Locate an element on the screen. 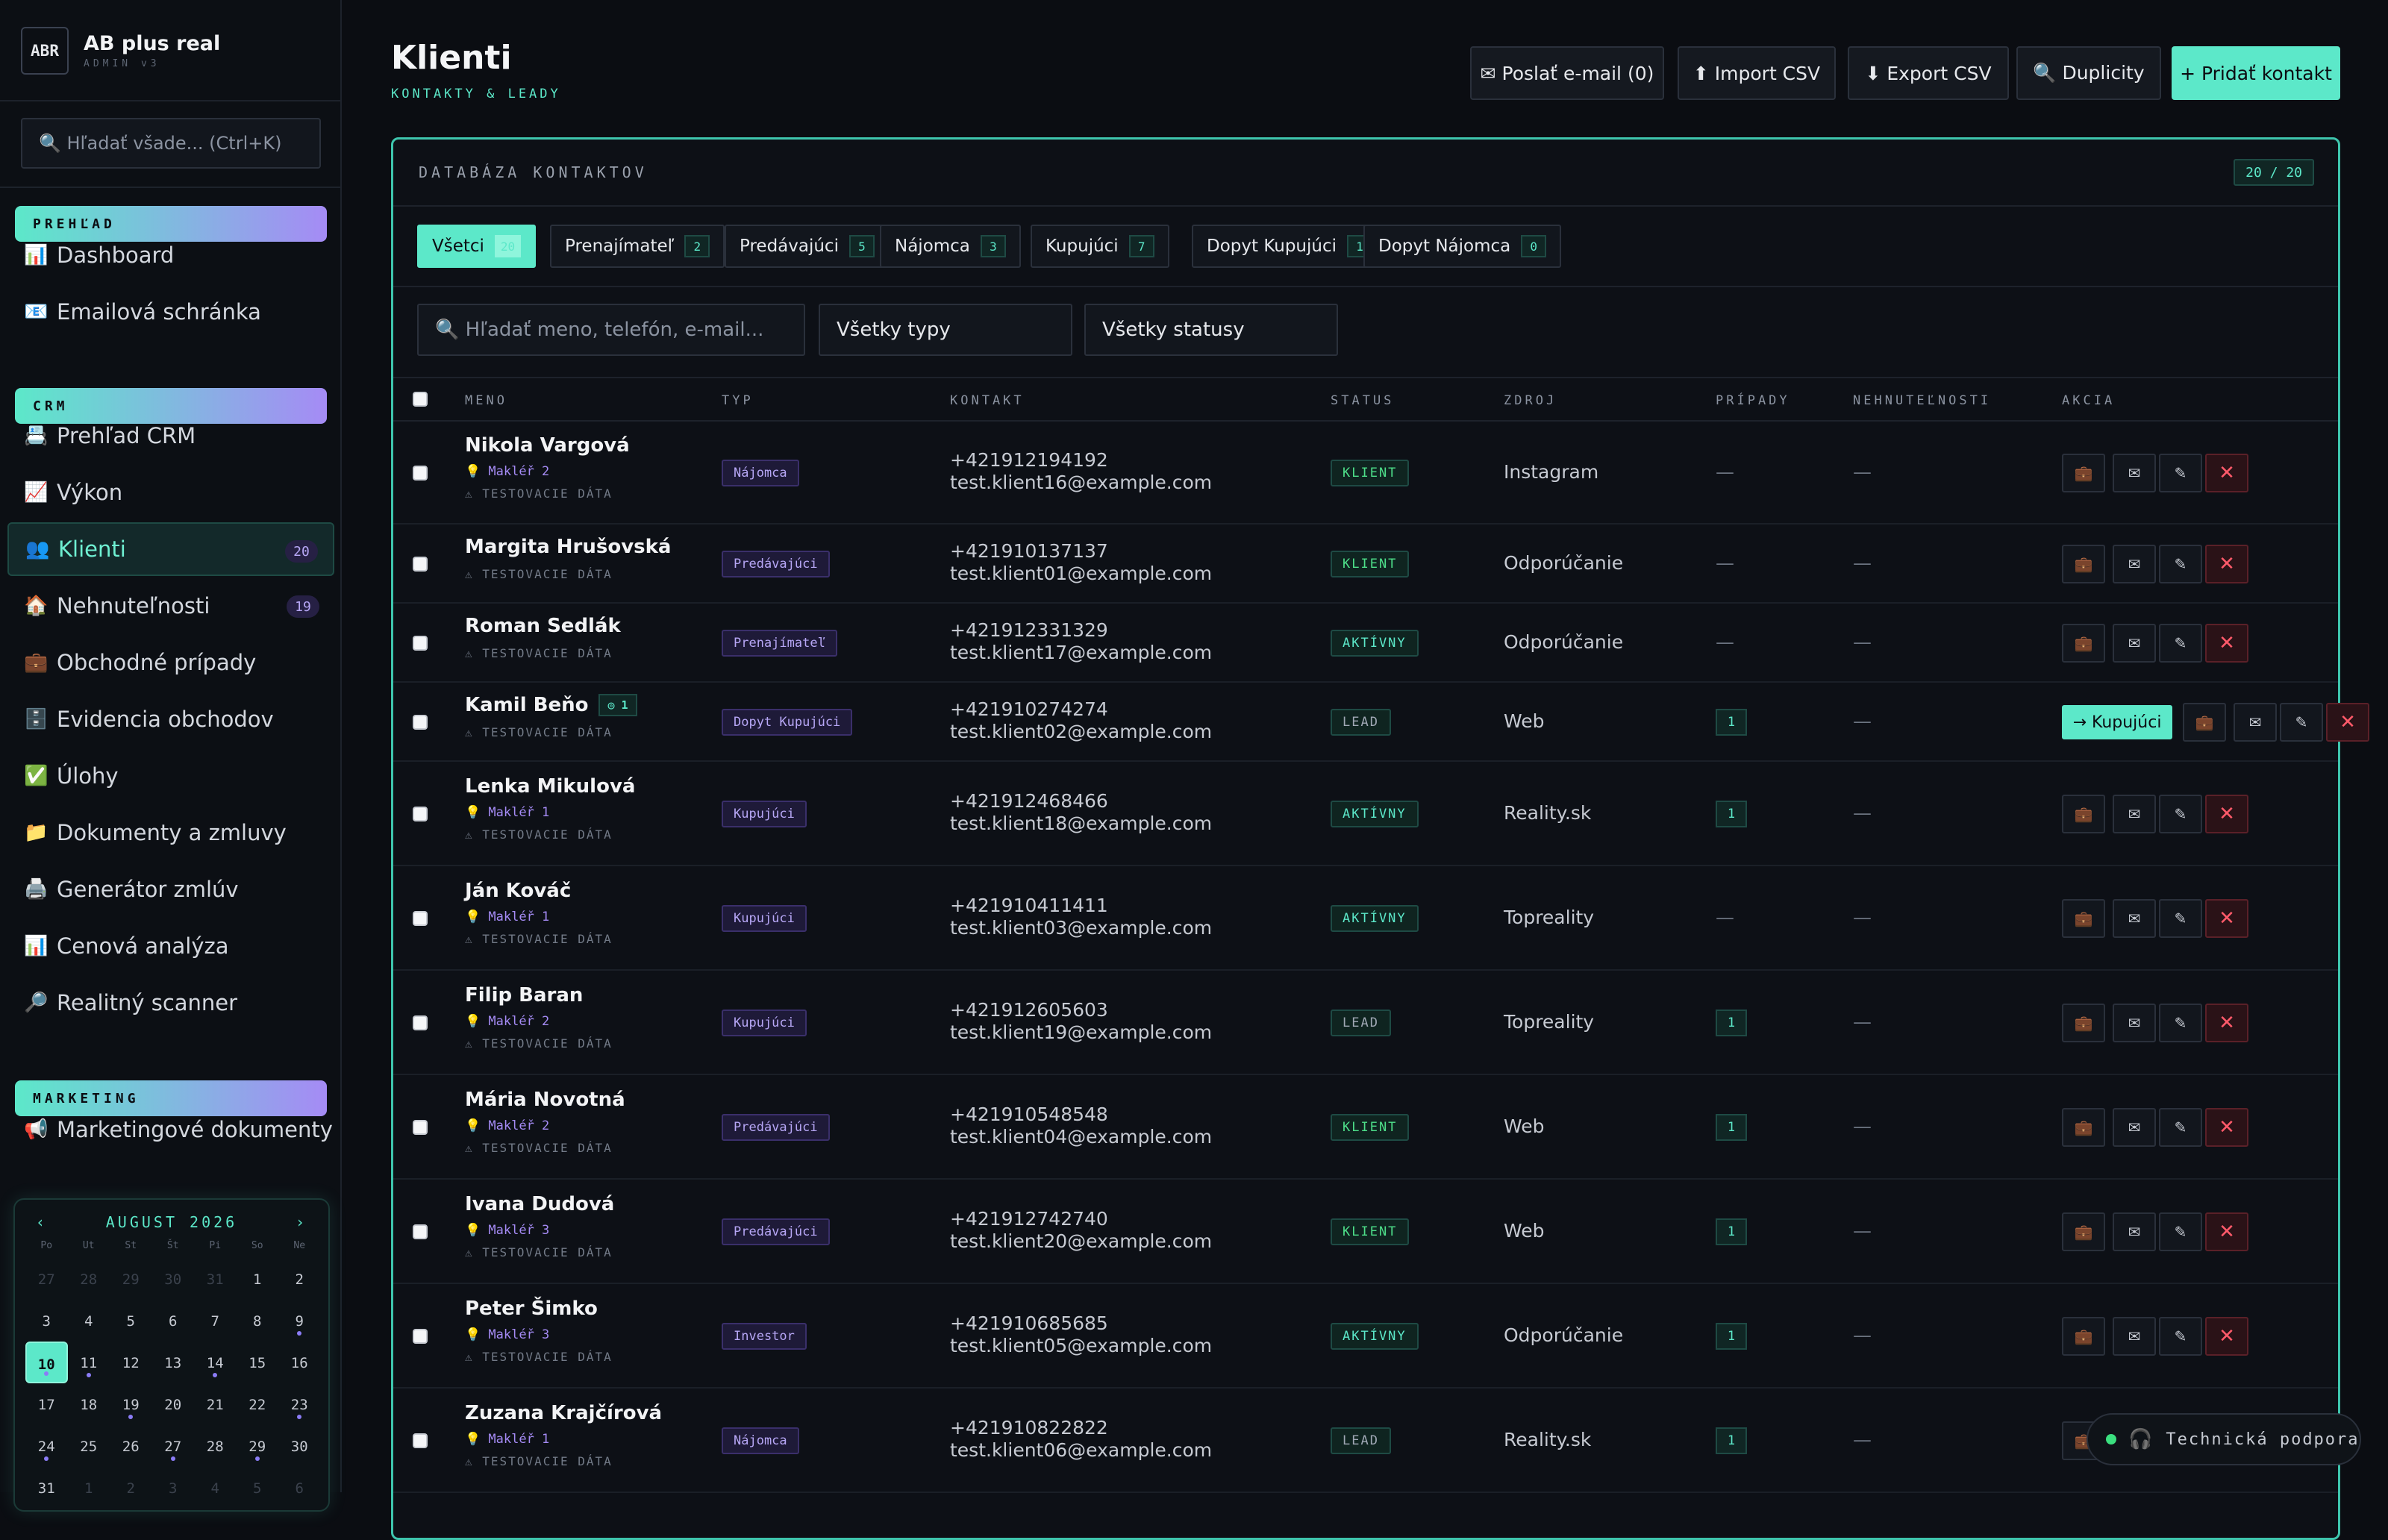 The image size is (2388, 1540). filter-tab: Kupujúci 7 is located at coordinates (1100, 246).